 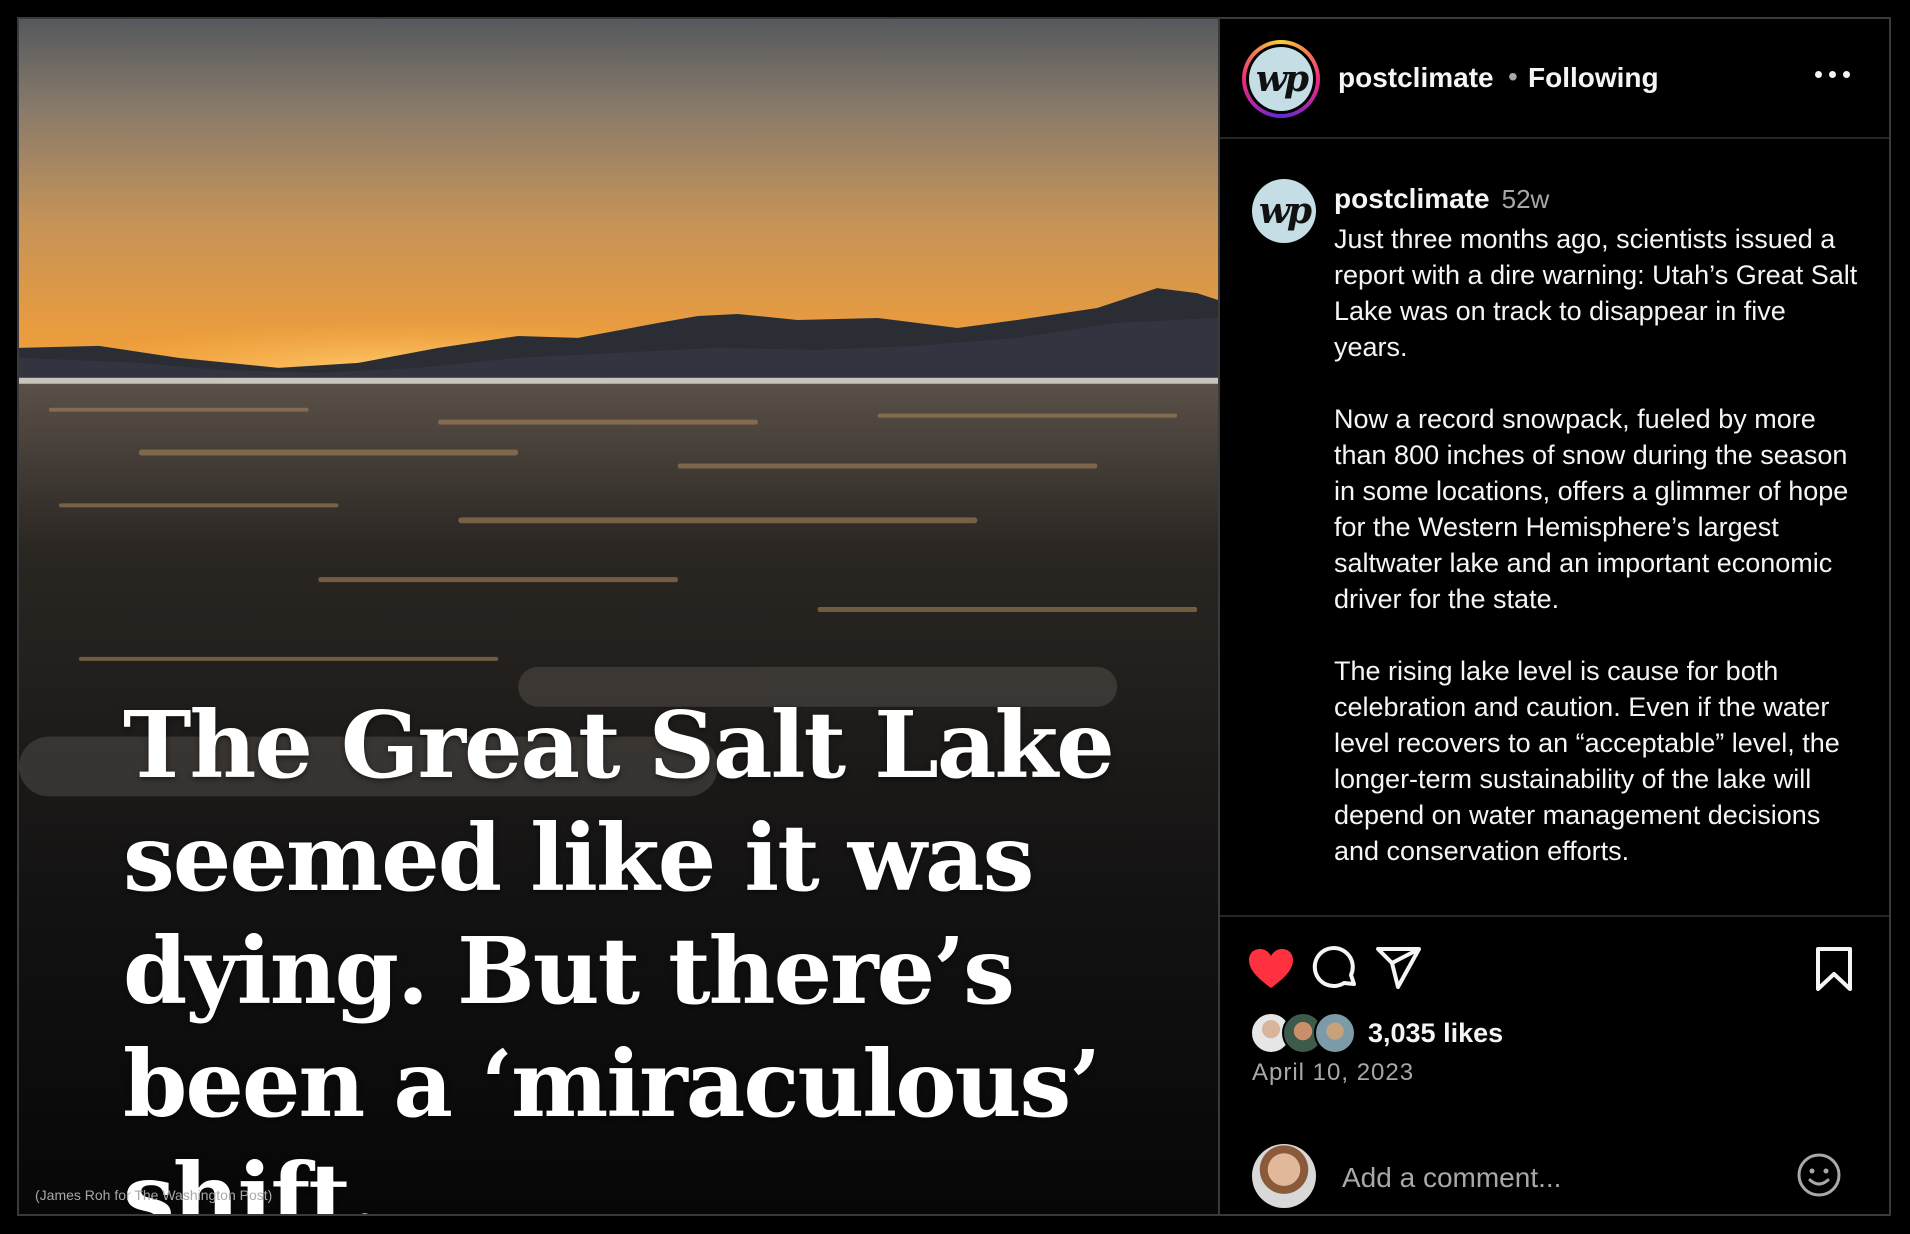 I want to click on user-avatar, so click(x=1284, y=1176).